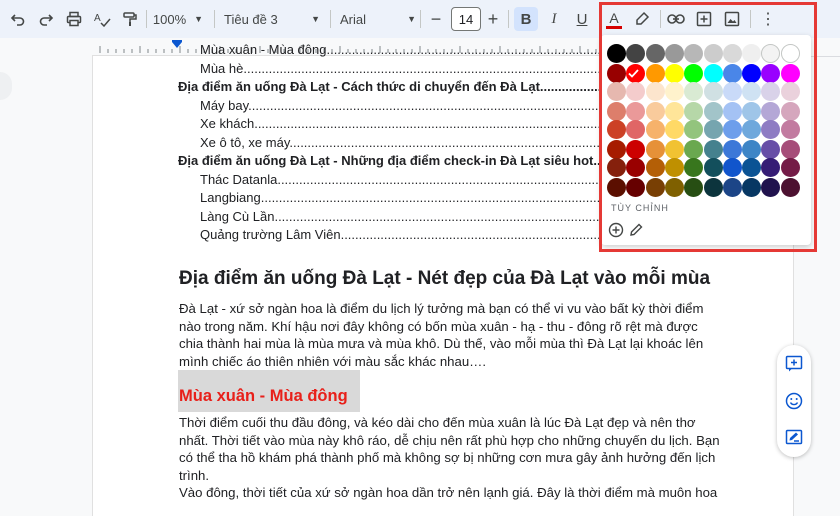  Describe the element at coordinates (526, 19) in the screenshot. I see `bold-button: B` at that location.